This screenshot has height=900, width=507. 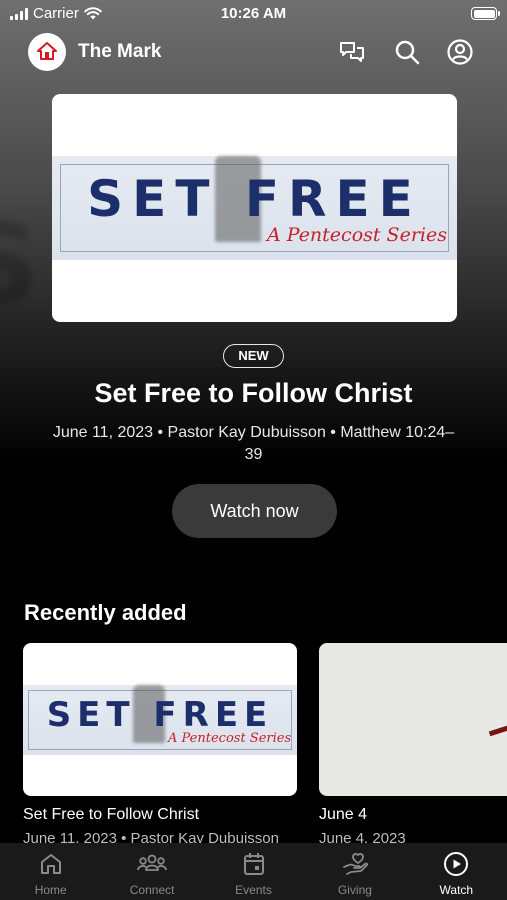 I want to click on banner-title: SET FREE, so click(x=254, y=199).